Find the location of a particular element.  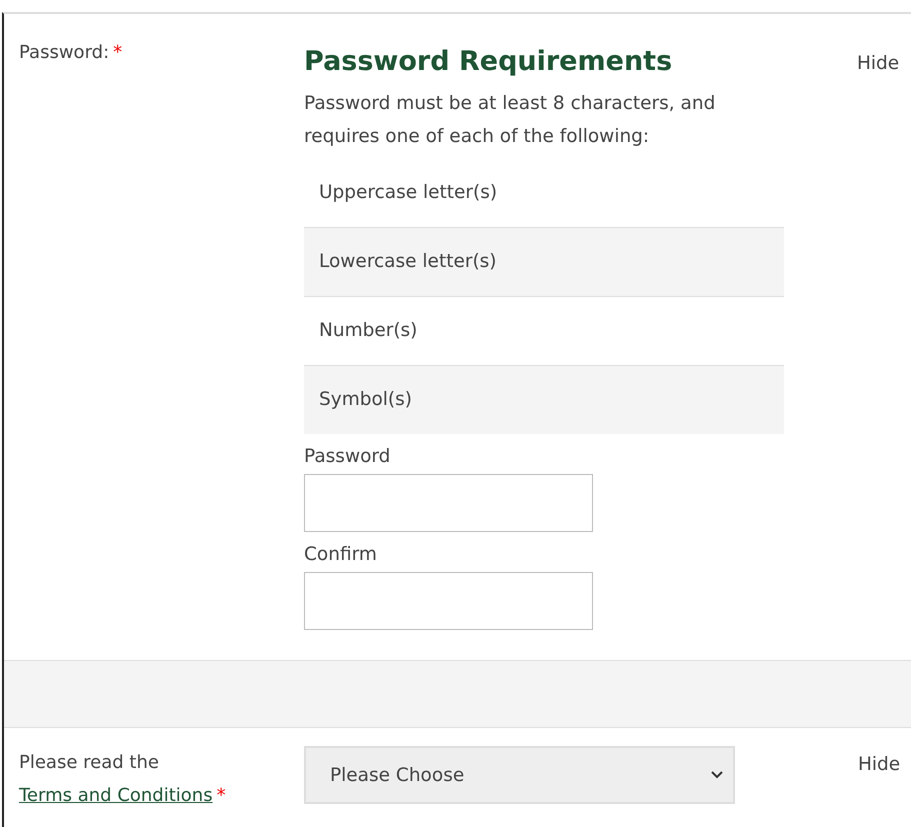

chevron-down-icon is located at coordinates (717, 775).